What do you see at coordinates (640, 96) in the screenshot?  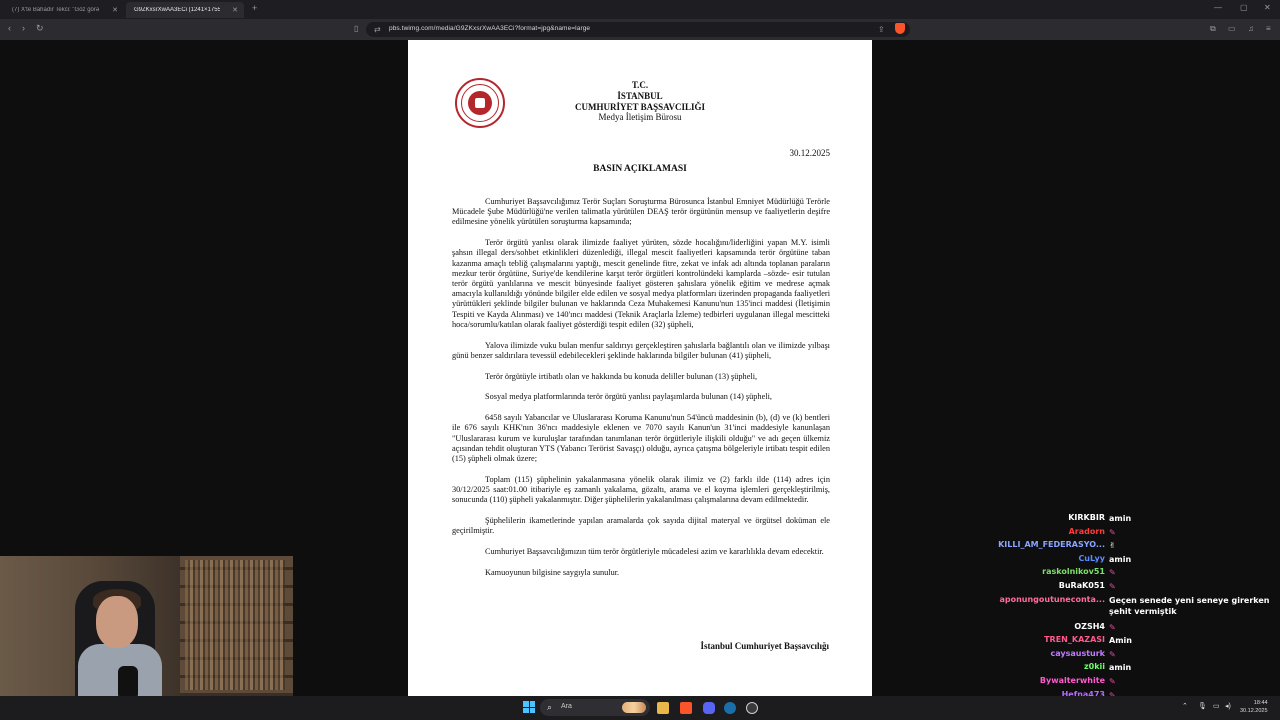 I see `header-city: İSTANBUL` at bounding box center [640, 96].